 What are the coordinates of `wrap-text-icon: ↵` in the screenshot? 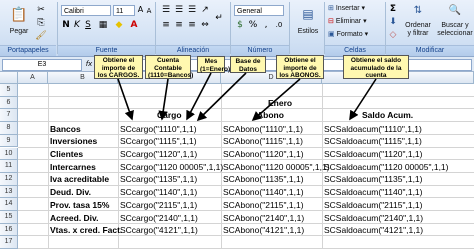 It's located at (219, 18).